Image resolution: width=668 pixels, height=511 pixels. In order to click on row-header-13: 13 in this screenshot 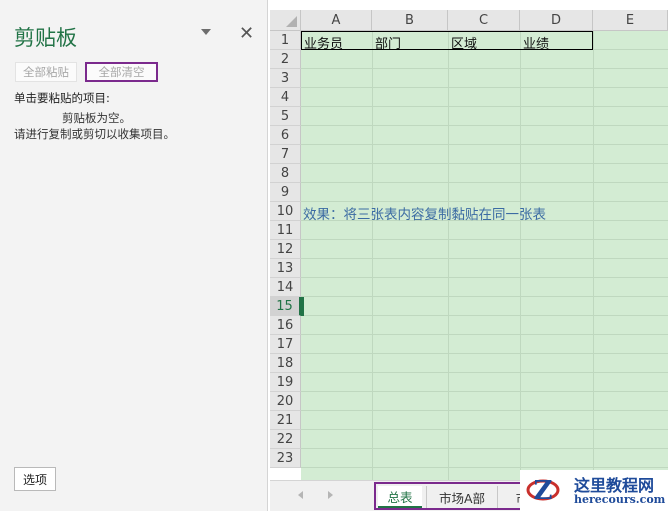, I will do `click(285, 268)`.